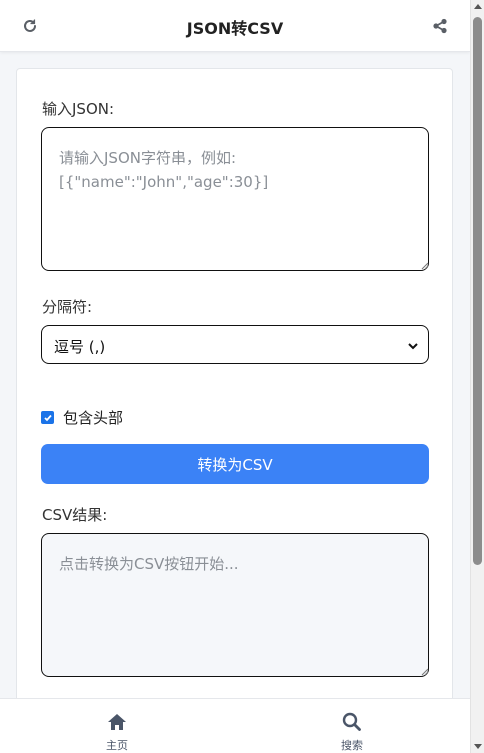 This screenshot has width=484, height=753. What do you see at coordinates (413, 347) in the screenshot?
I see `chevron-down-icon` at bounding box center [413, 347].